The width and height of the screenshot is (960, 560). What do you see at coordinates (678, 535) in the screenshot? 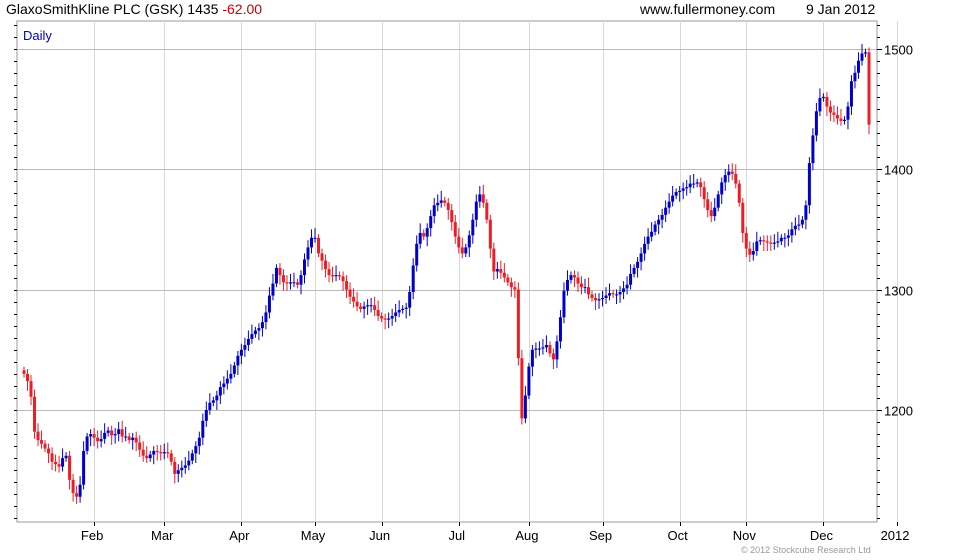
I see `x-tick-label: Oct` at bounding box center [678, 535].